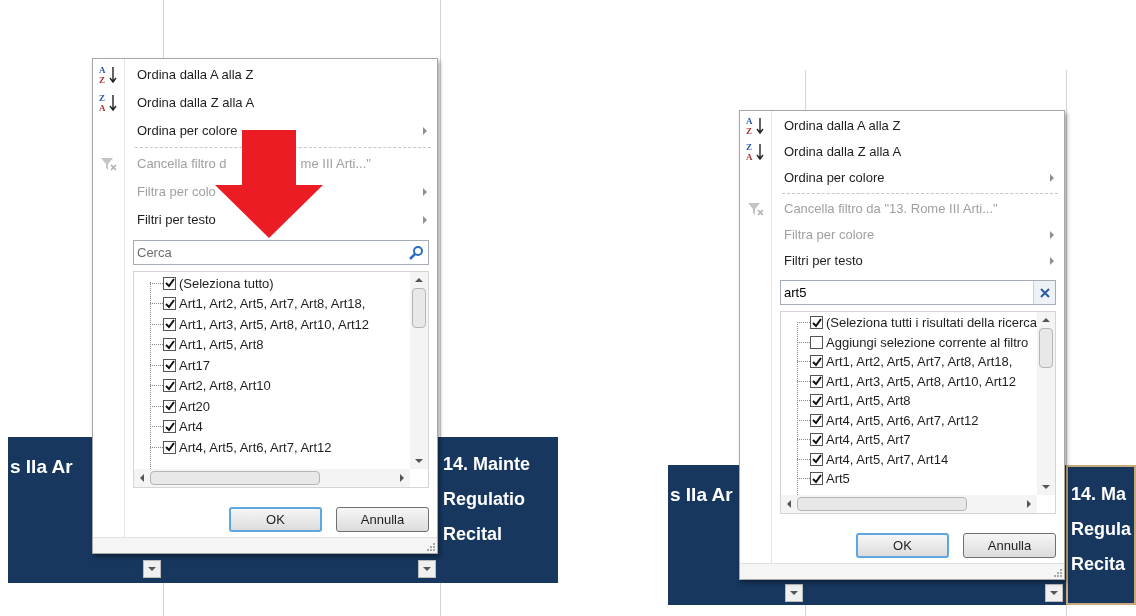  I want to click on menu-item-label: Filtra per colo, so click(176, 192).